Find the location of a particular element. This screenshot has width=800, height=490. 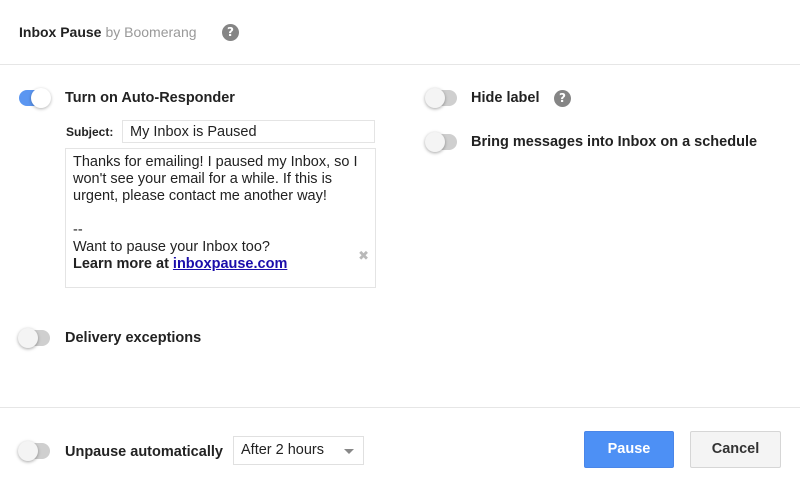

unpause-duration-select: After 2 hours is located at coordinates (298, 450).